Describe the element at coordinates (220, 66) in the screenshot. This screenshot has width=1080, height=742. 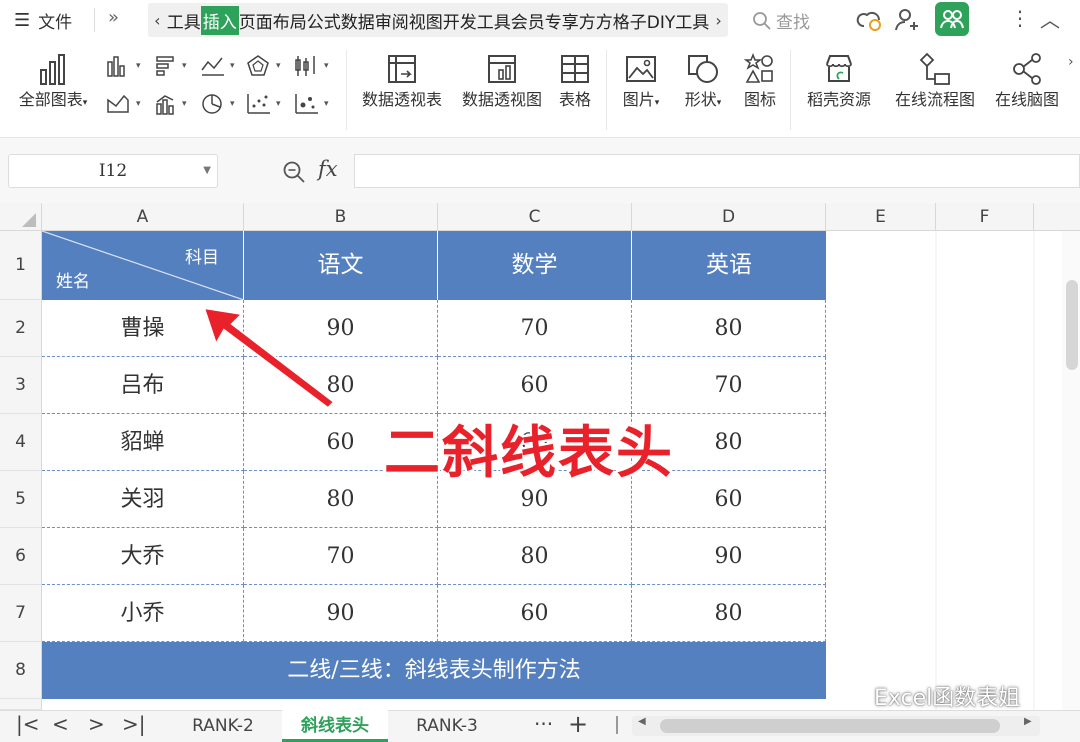
I see `line-chart-icon: ▾` at that location.